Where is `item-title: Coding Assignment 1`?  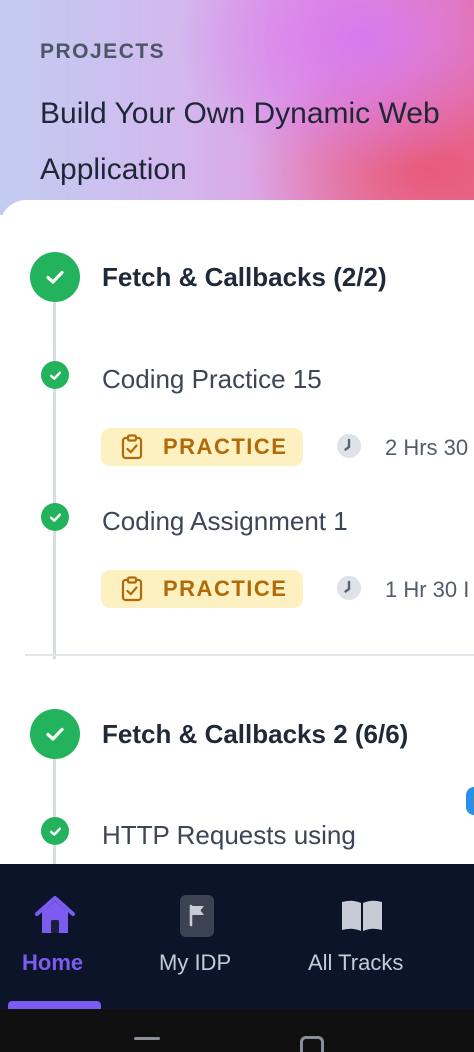
item-title: Coding Assignment 1 is located at coordinates (225, 521).